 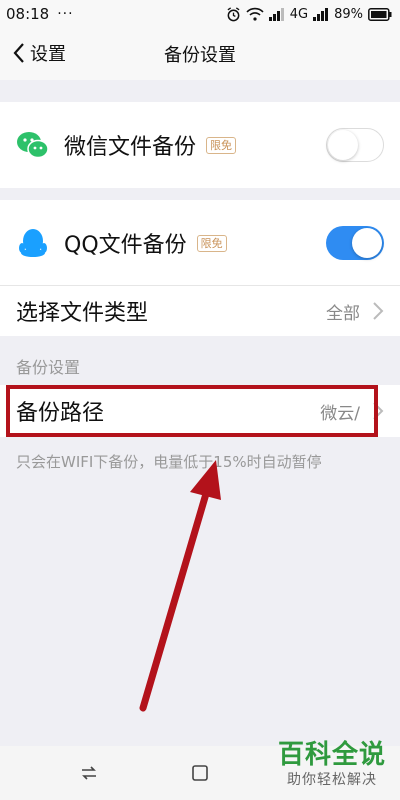 I want to click on qq-backup-row: QQ文件备份 限免, so click(x=200, y=243).